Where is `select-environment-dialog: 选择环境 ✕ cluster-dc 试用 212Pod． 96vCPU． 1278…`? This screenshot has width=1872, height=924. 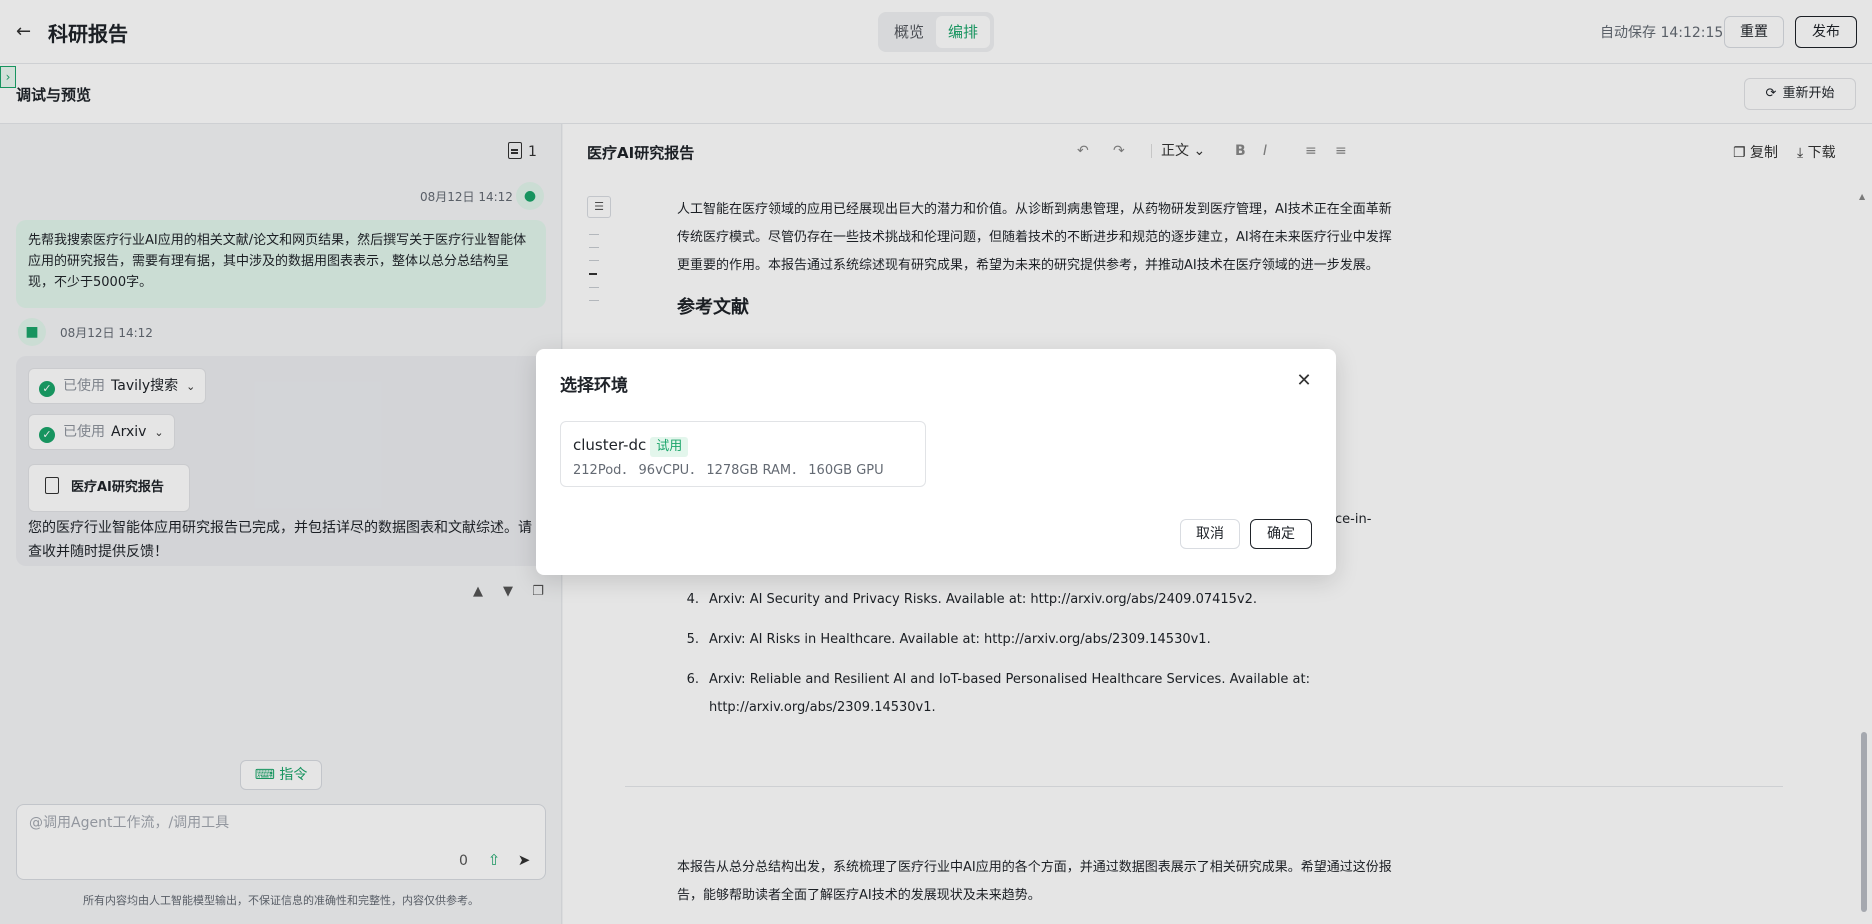
select-environment-dialog: 选择环境 ✕ cluster-dc 试用 212Pod． 96vCPU． 1278… is located at coordinates (936, 462).